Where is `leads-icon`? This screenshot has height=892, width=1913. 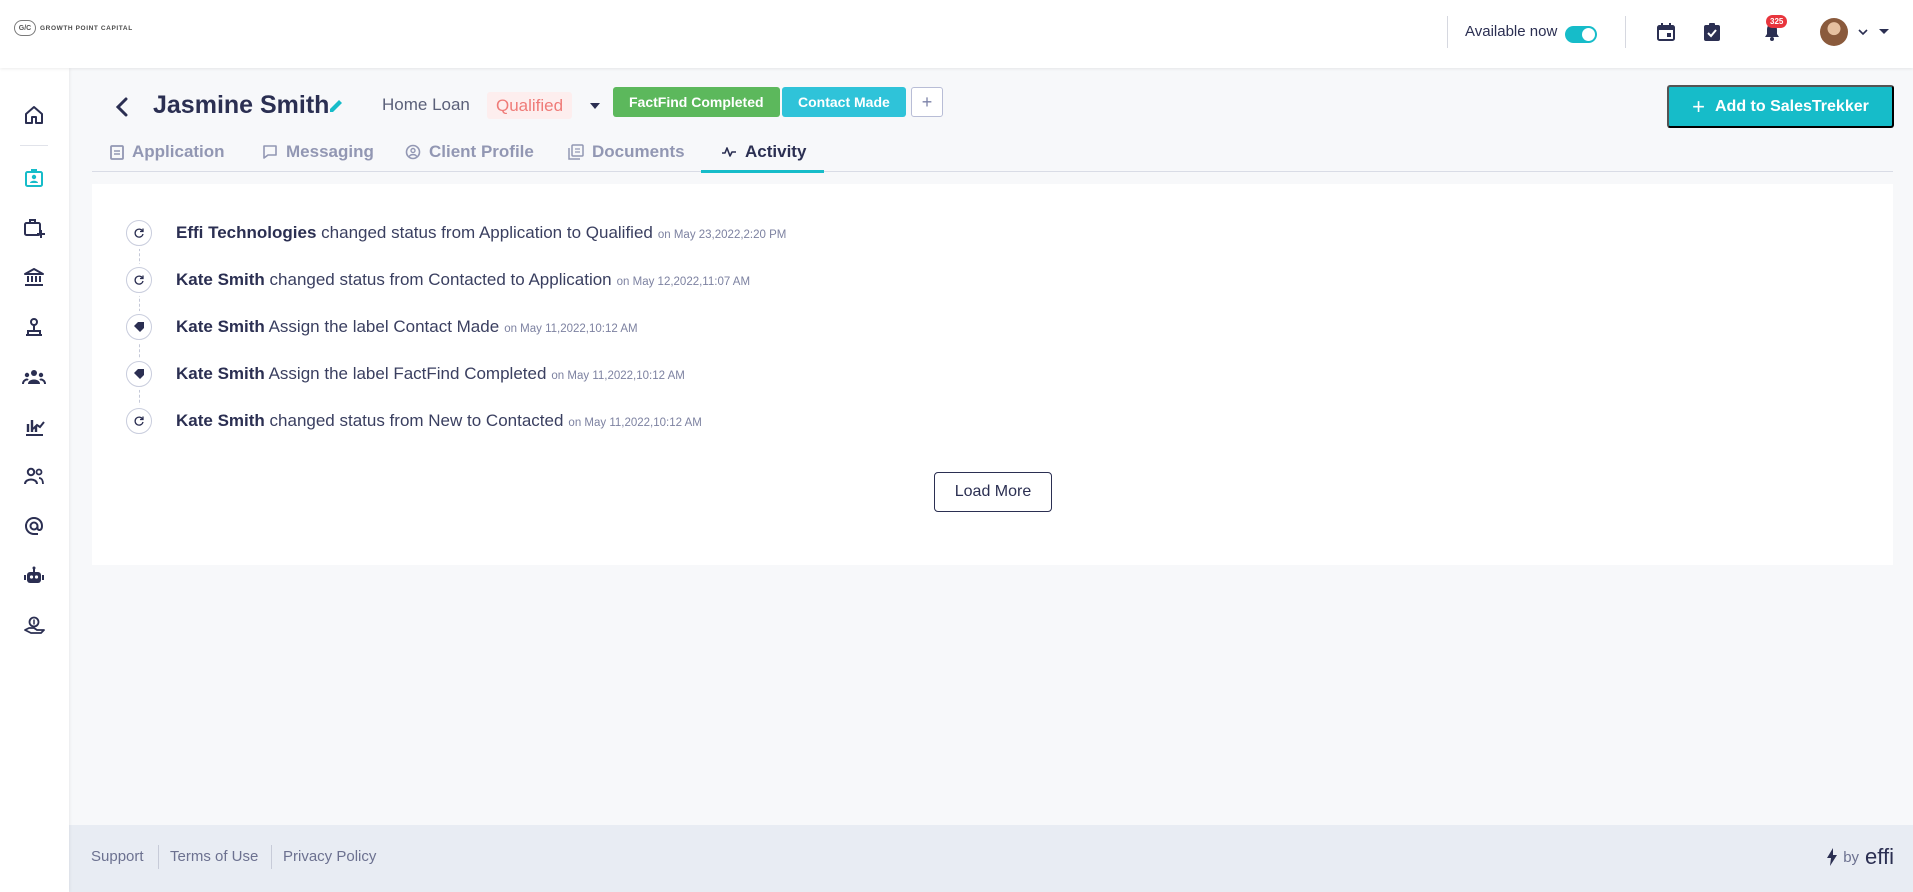 leads-icon is located at coordinates (34, 178).